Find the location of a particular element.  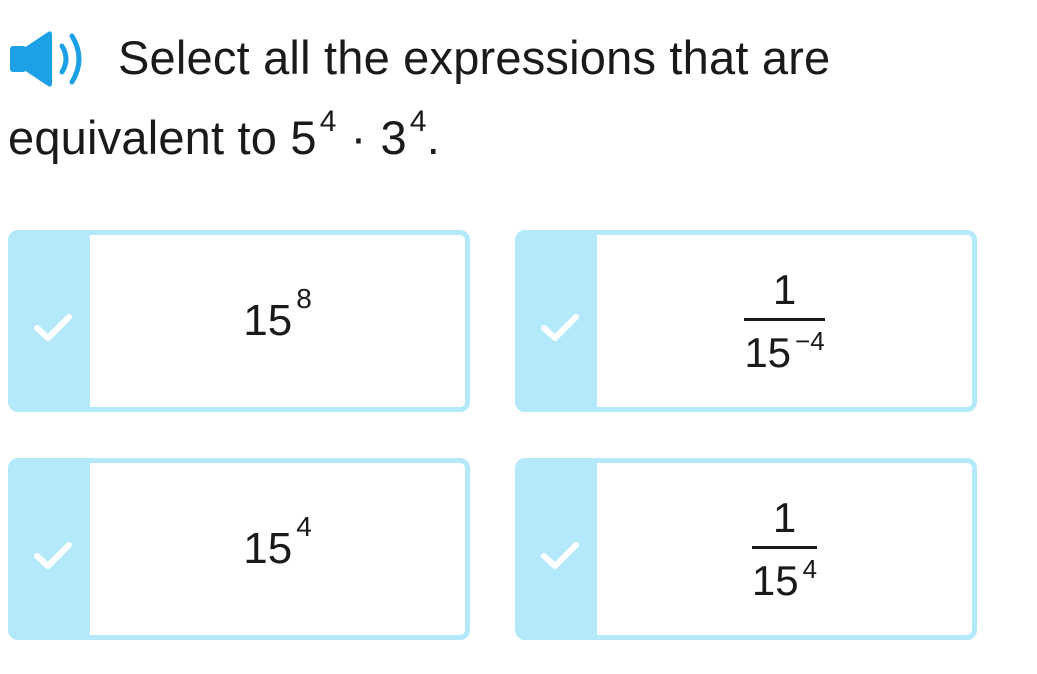

question-base-2: 3 is located at coordinates (393, 137).